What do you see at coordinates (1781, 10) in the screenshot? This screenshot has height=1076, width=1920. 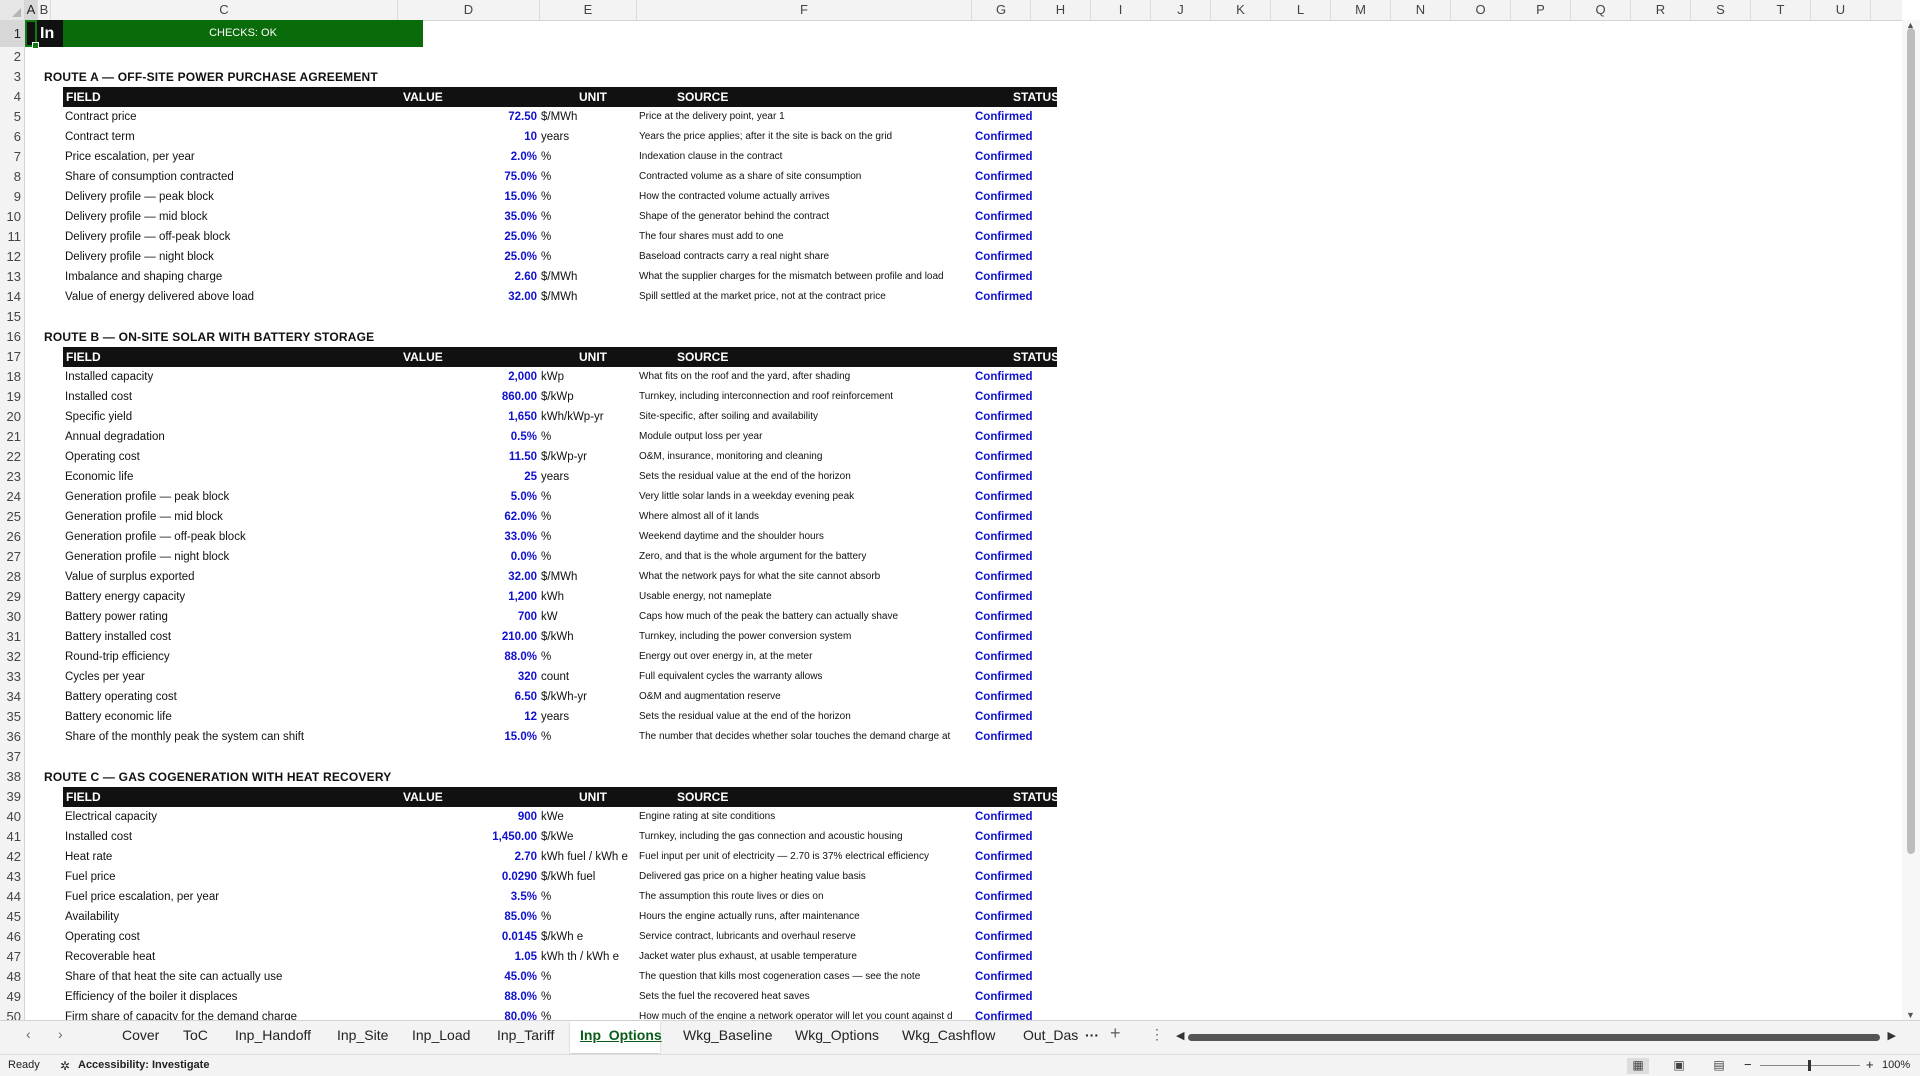 I see `column-header-t: T` at bounding box center [1781, 10].